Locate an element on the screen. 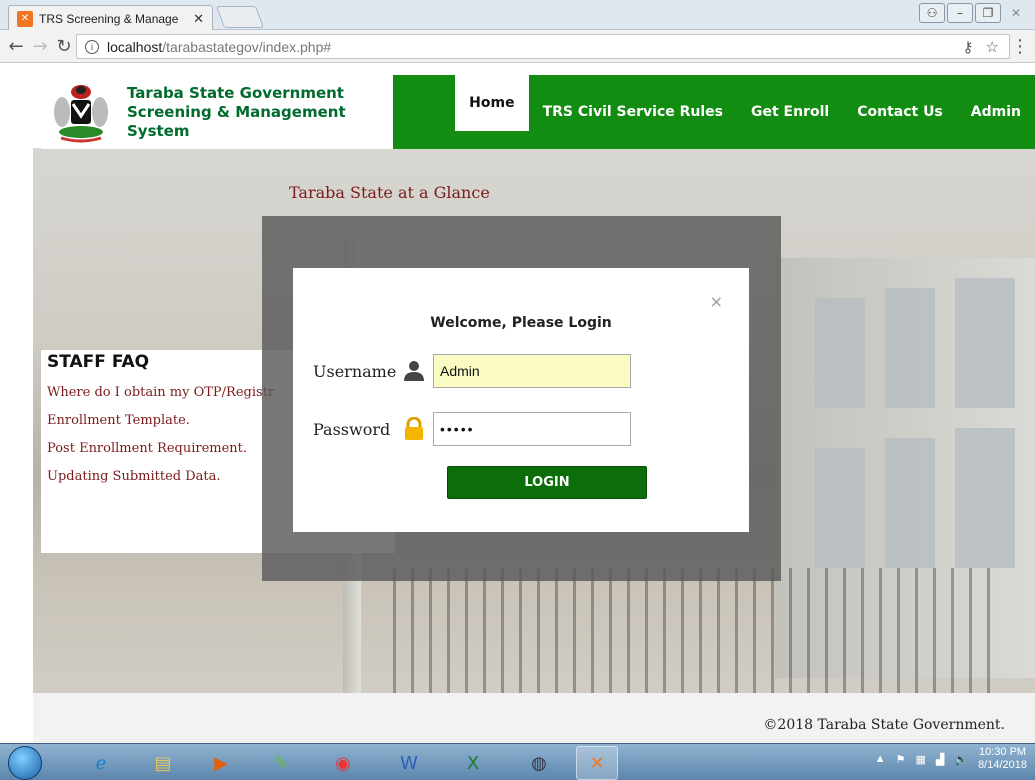 Image resolution: width=1035 pixels, height=780 pixels. login-title: Welcome, Please Login is located at coordinates (521, 323).